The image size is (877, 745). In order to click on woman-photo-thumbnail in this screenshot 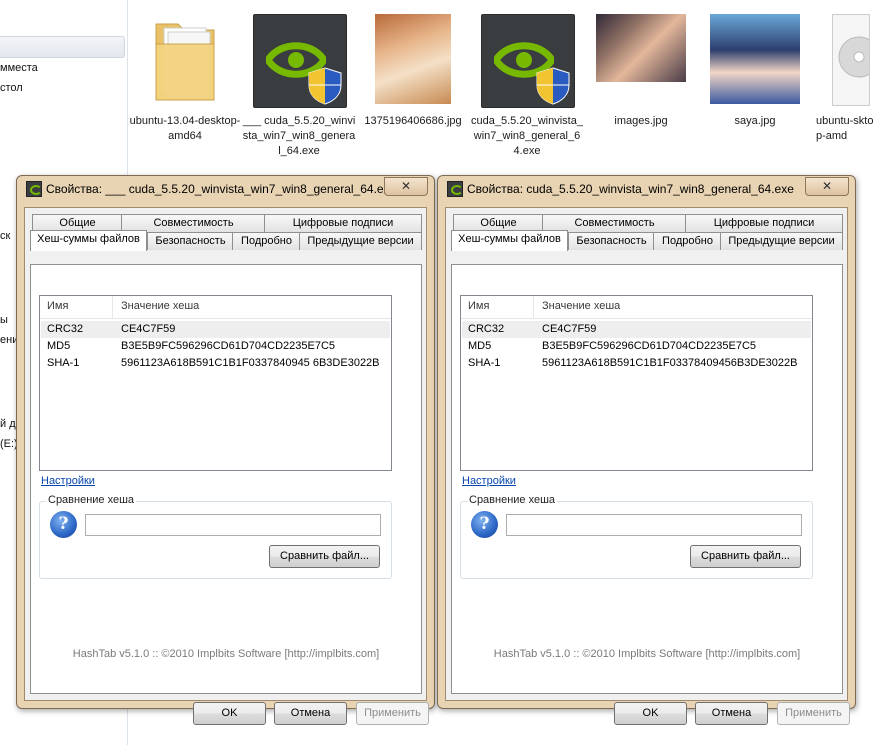, I will do `click(641, 48)`.